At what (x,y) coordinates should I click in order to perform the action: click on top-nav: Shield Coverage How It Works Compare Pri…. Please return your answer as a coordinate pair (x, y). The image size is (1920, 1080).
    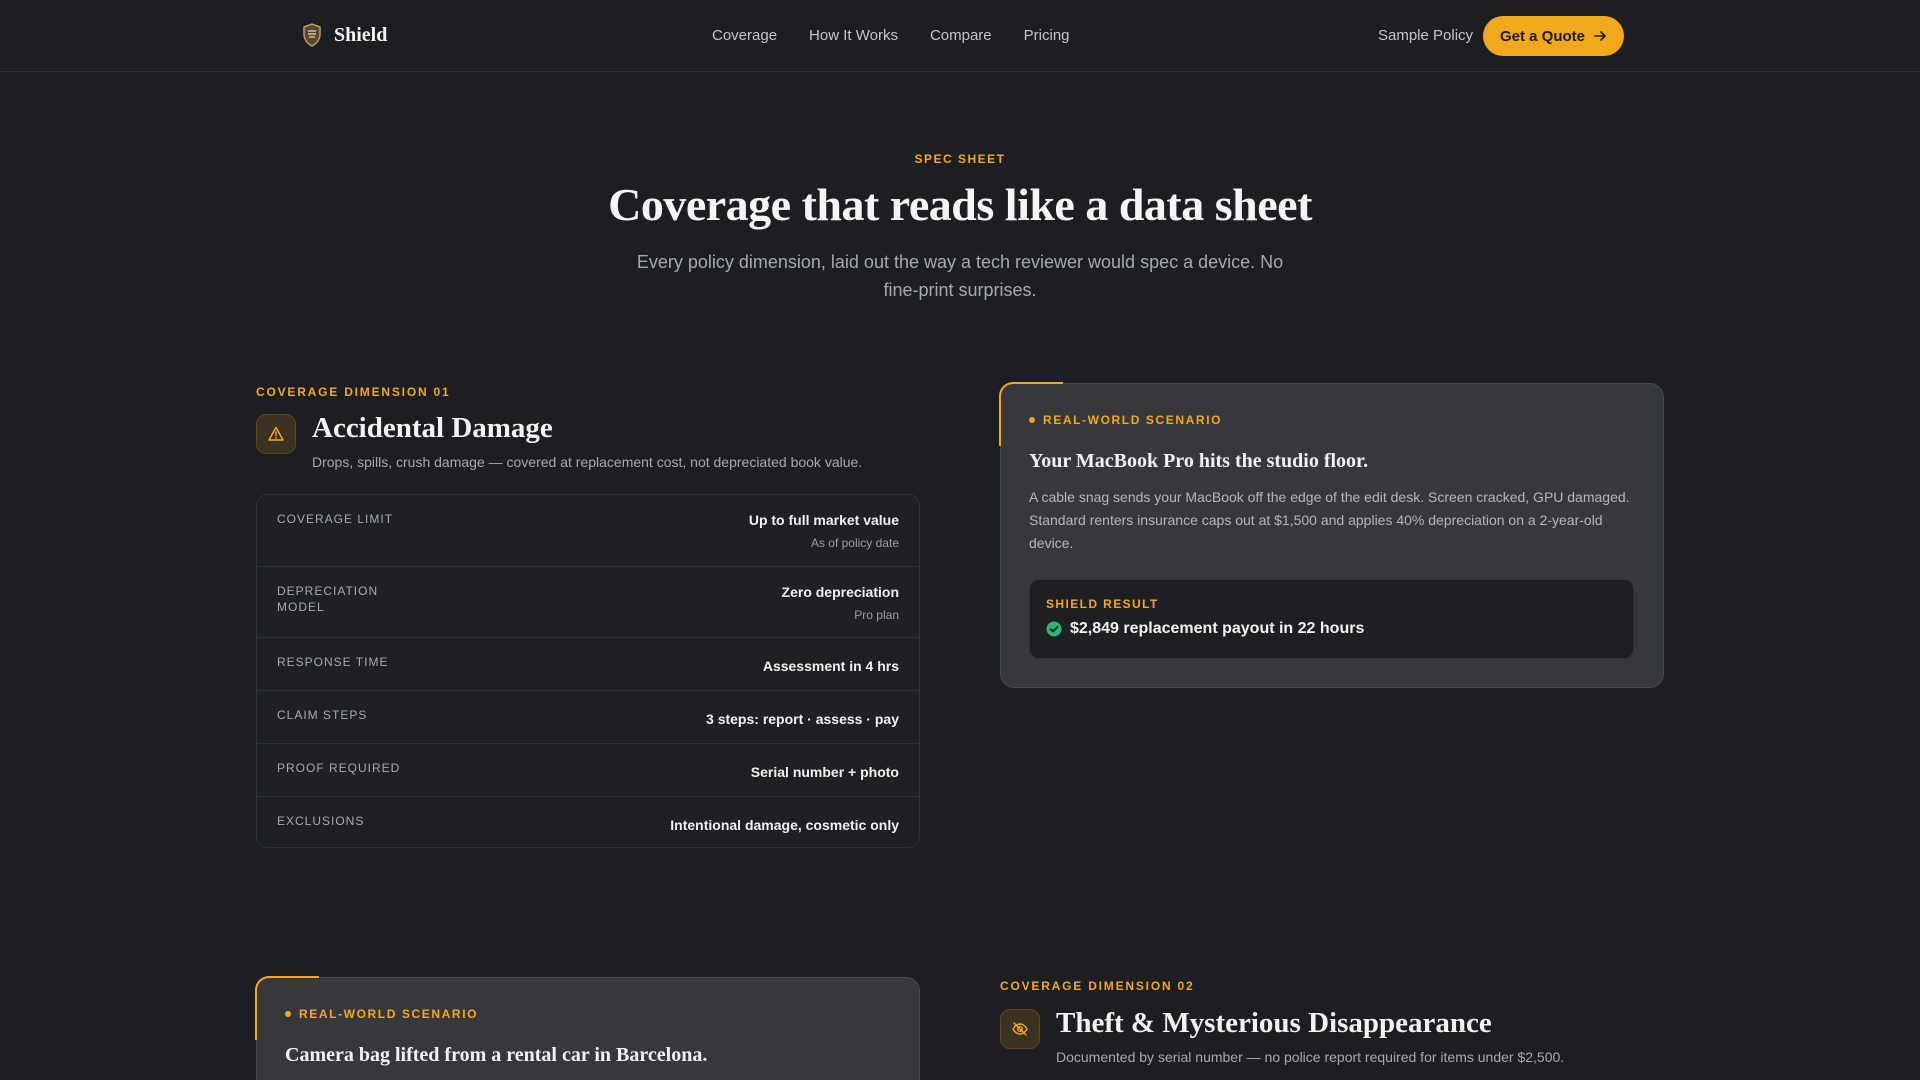
    Looking at the image, I should click on (960, 36).